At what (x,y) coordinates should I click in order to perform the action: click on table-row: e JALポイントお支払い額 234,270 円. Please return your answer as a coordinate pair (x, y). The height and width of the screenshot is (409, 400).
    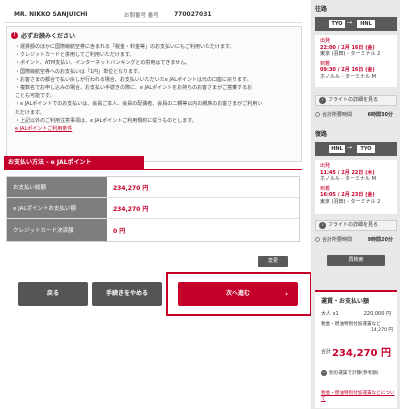
    Looking at the image, I should click on (153, 208).